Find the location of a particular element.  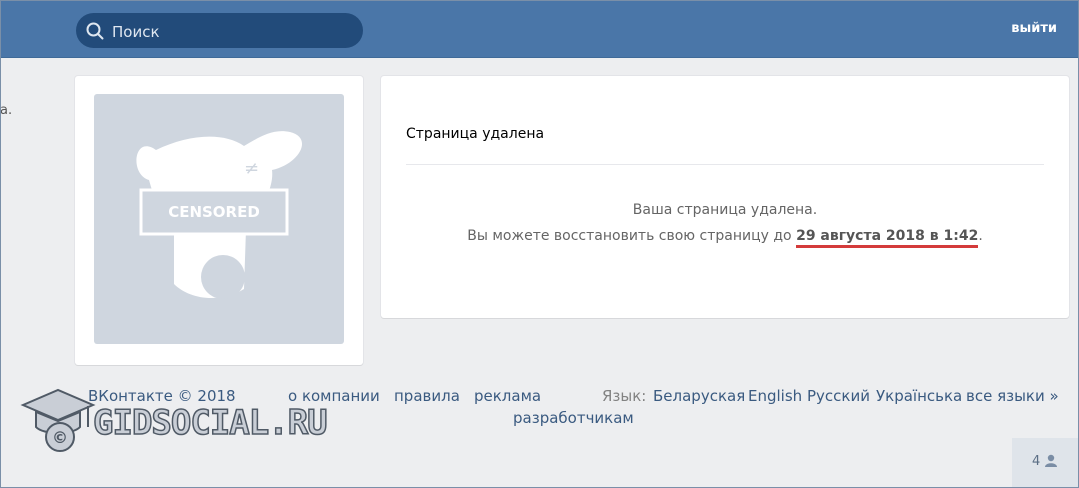

cut-off-text: a. is located at coordinates (6, 110).